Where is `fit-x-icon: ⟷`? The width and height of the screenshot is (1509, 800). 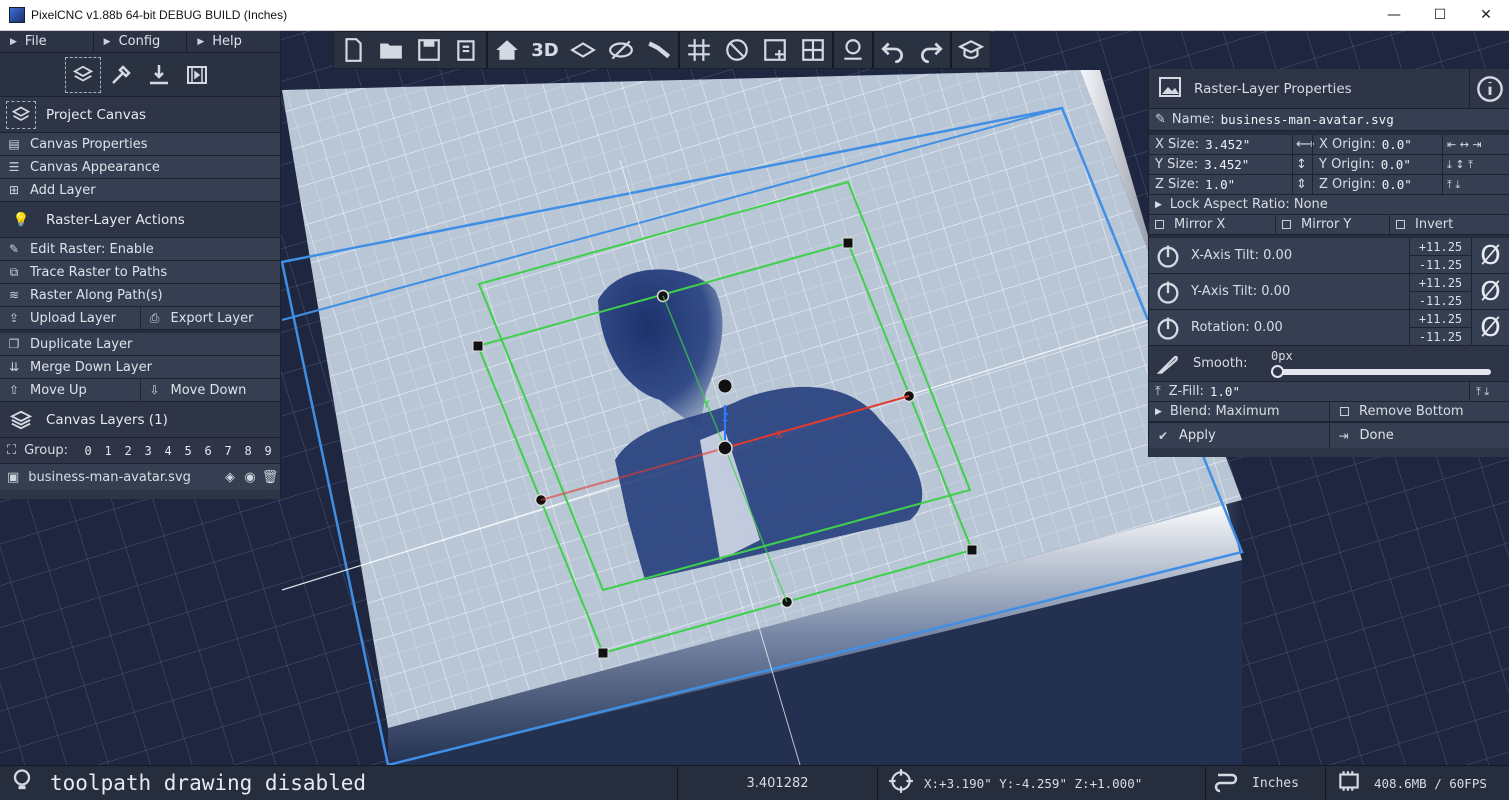 fit-x-icon: ⟷ is located at coordinates (1303, 144).